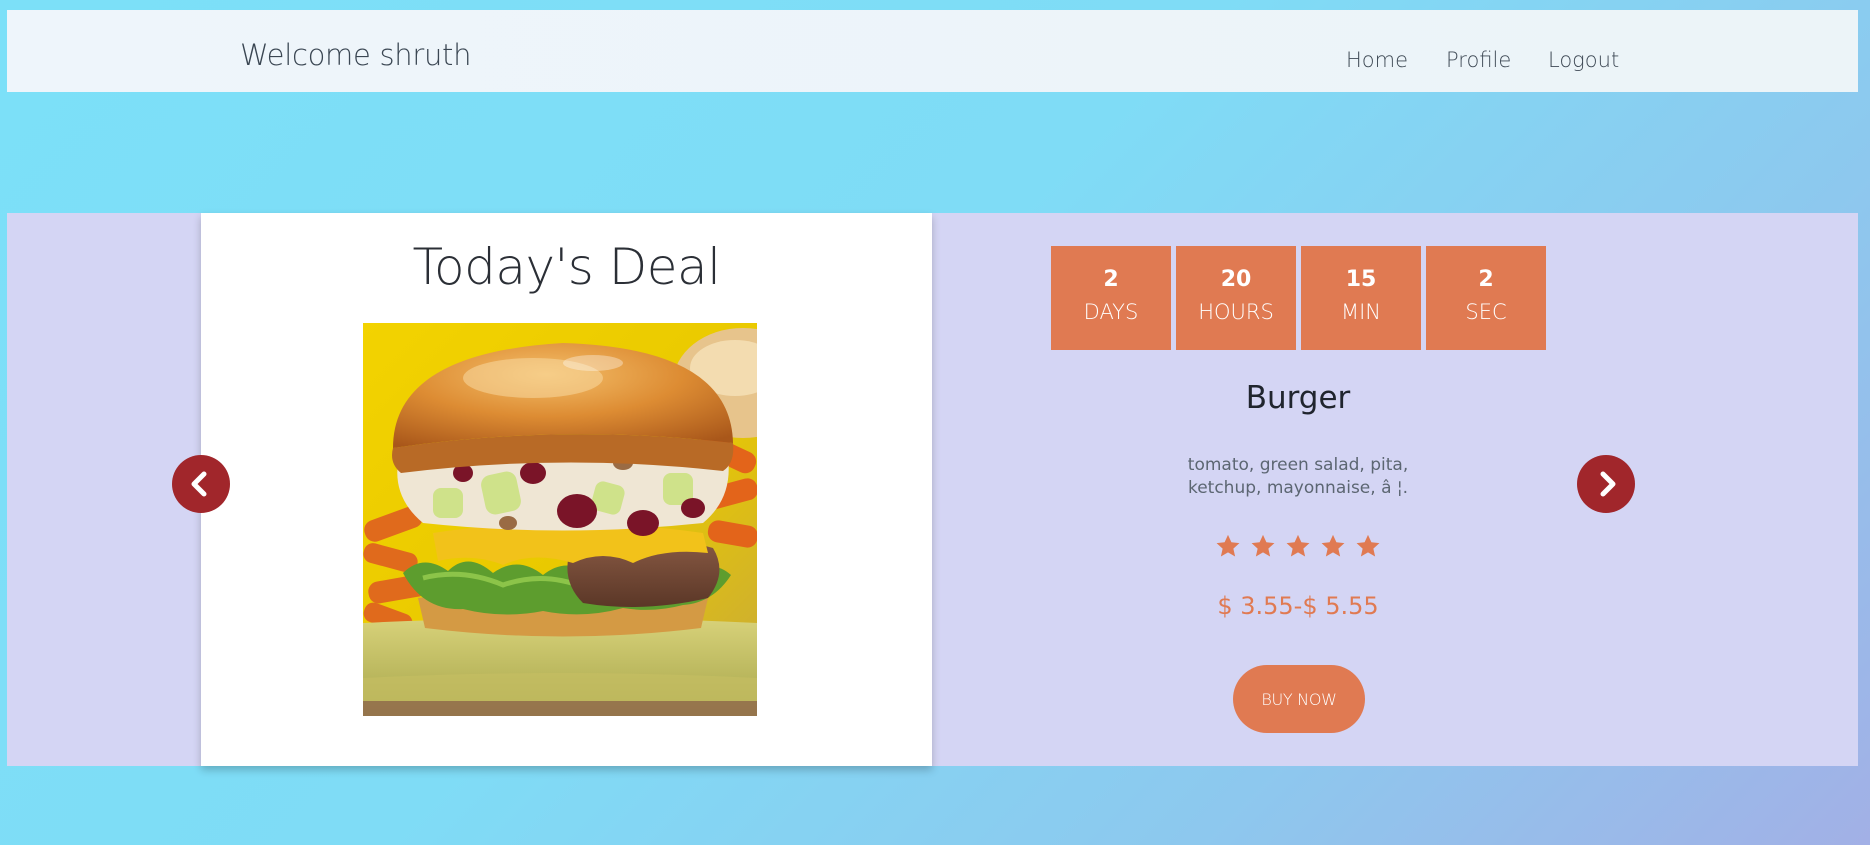  I want to click on carousel-next-button, so click(1606, 484).